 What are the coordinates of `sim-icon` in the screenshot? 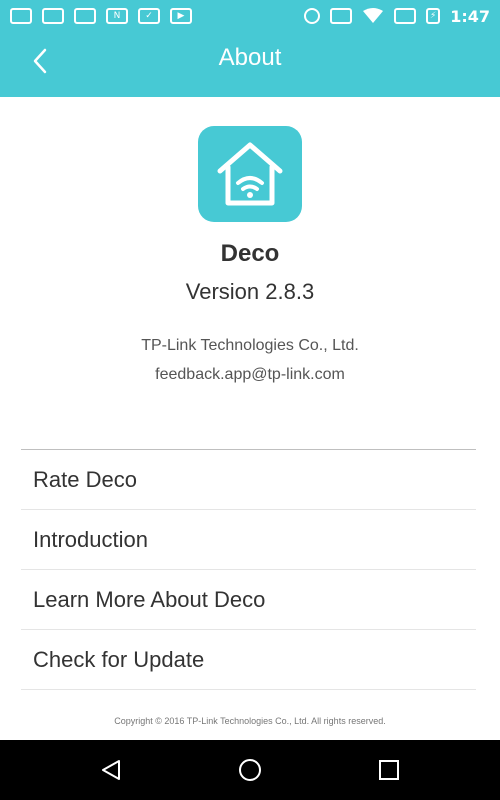 It's located at (21, 16).